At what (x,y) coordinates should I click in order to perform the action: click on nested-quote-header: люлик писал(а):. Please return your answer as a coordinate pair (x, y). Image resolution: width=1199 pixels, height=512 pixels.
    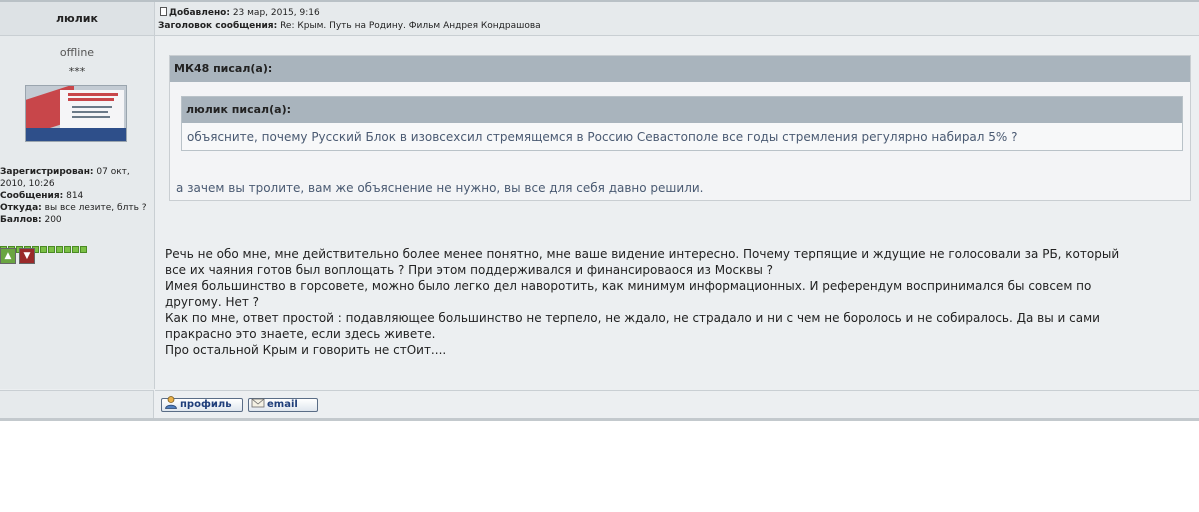
    Looking at the image, I should click on (682, 110).